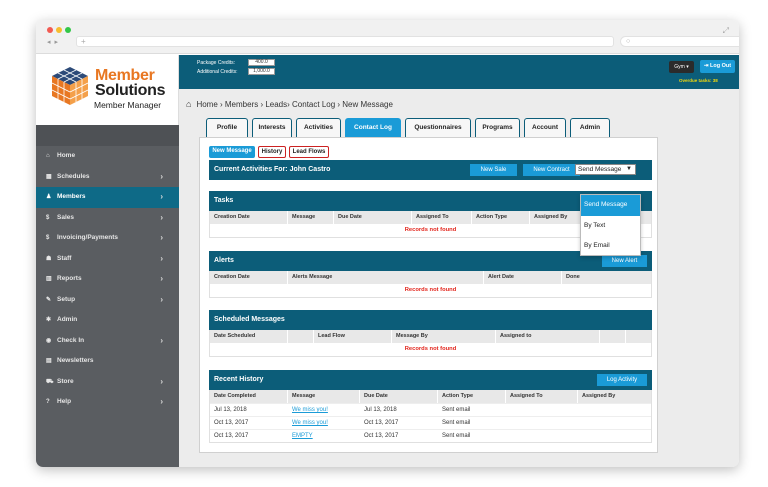  I want to click on subtab-lead-flows: Lead Flows, so click(309, 152).